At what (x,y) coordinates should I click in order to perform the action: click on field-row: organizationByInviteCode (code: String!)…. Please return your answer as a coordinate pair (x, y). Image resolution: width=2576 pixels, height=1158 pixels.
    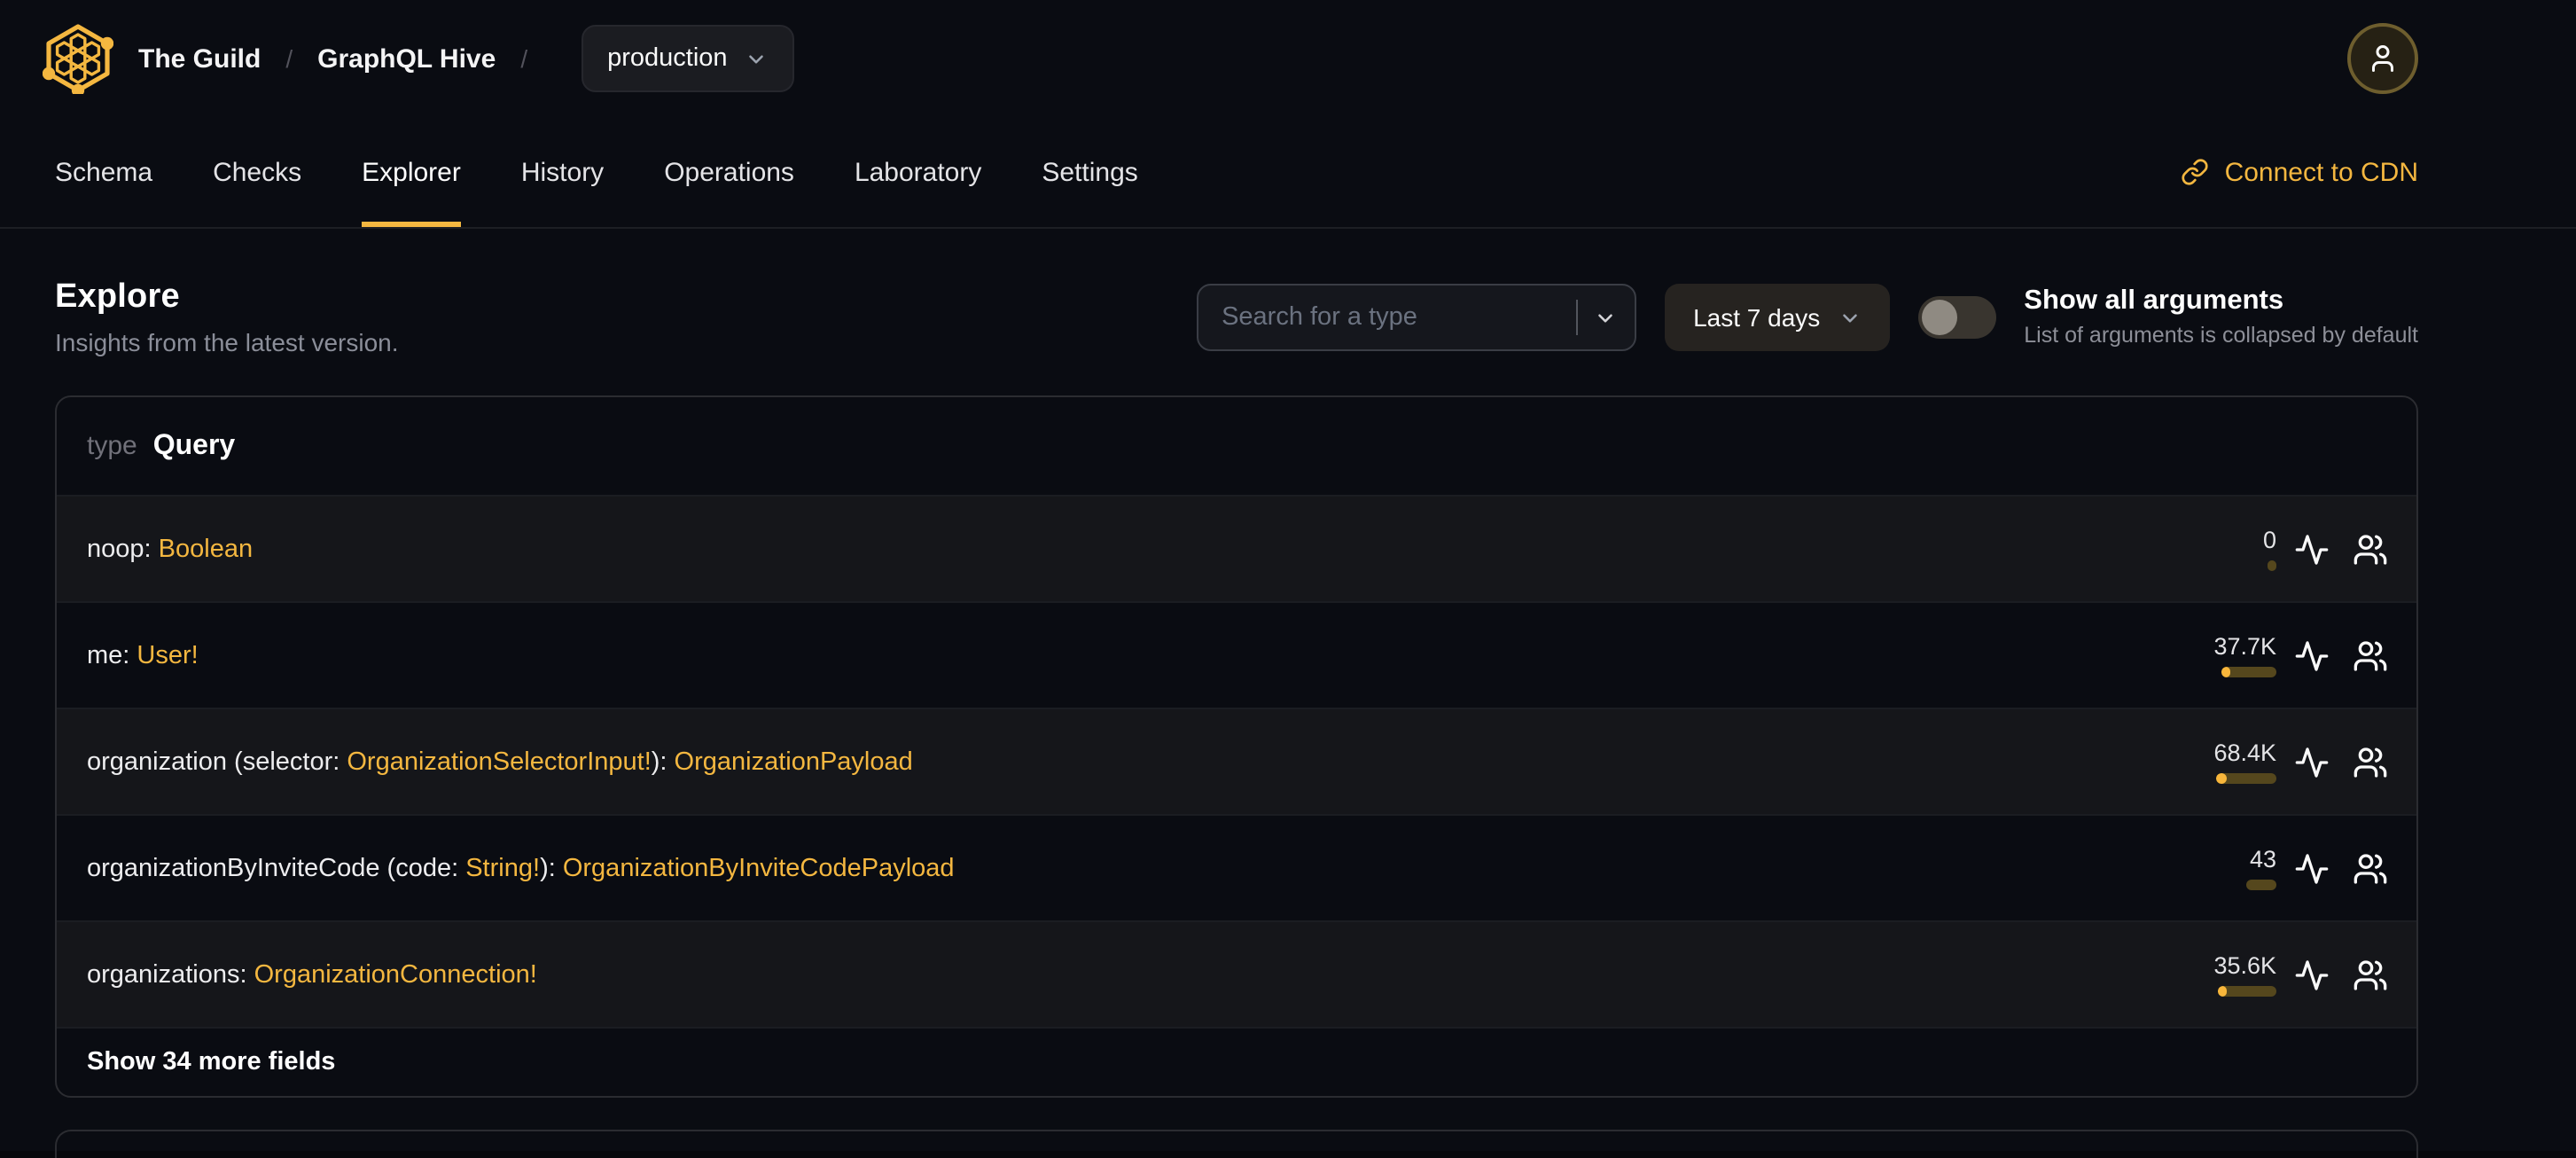
    Looking at the image, I should click on (1236, 869).